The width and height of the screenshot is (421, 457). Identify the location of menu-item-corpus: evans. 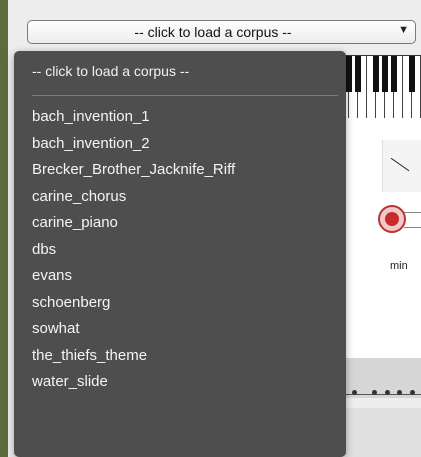
(180, 276).